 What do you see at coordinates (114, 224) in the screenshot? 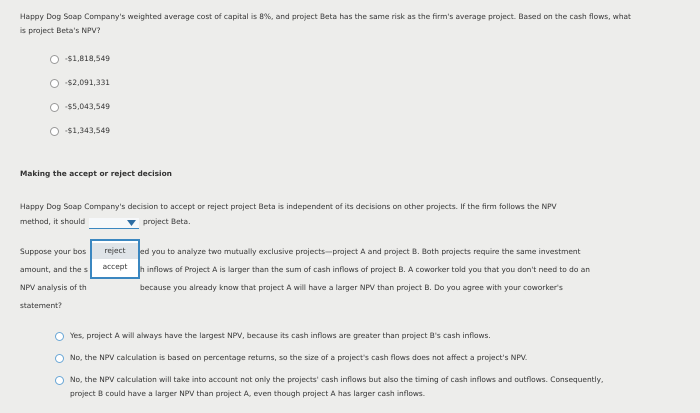
I see `dropdown-field` at bounding box center [114, 224].